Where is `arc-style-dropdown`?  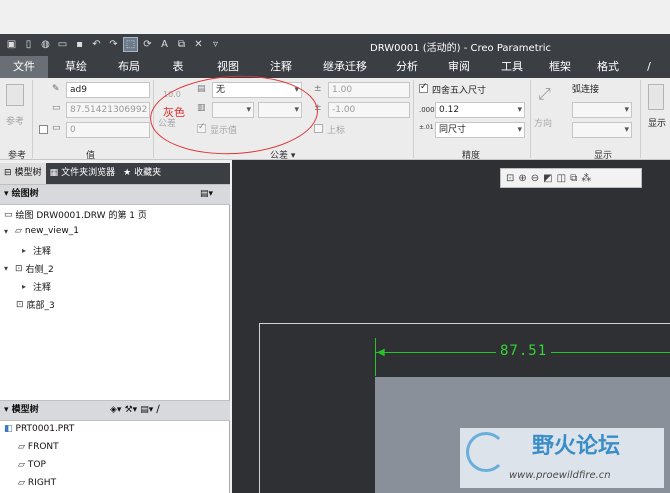
arc-style-dropdown is located at coordinates (602, 130).